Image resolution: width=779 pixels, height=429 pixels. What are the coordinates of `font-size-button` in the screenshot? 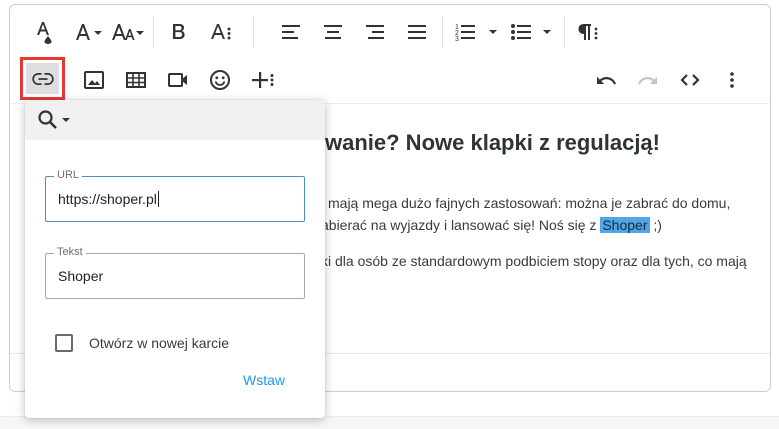 It's located at (89, 32).